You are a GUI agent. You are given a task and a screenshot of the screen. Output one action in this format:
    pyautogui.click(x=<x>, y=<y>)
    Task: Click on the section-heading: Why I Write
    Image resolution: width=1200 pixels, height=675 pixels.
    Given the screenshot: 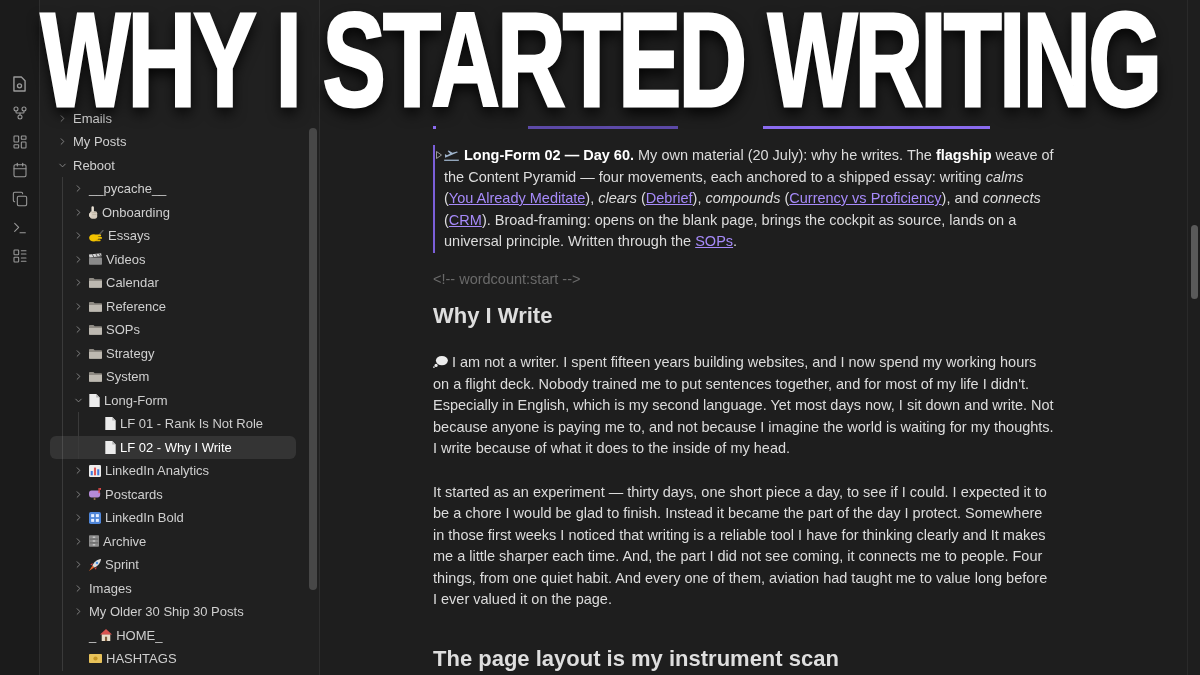 What is the action you would take?
    pyautogui.click(x=493, y=316)
    